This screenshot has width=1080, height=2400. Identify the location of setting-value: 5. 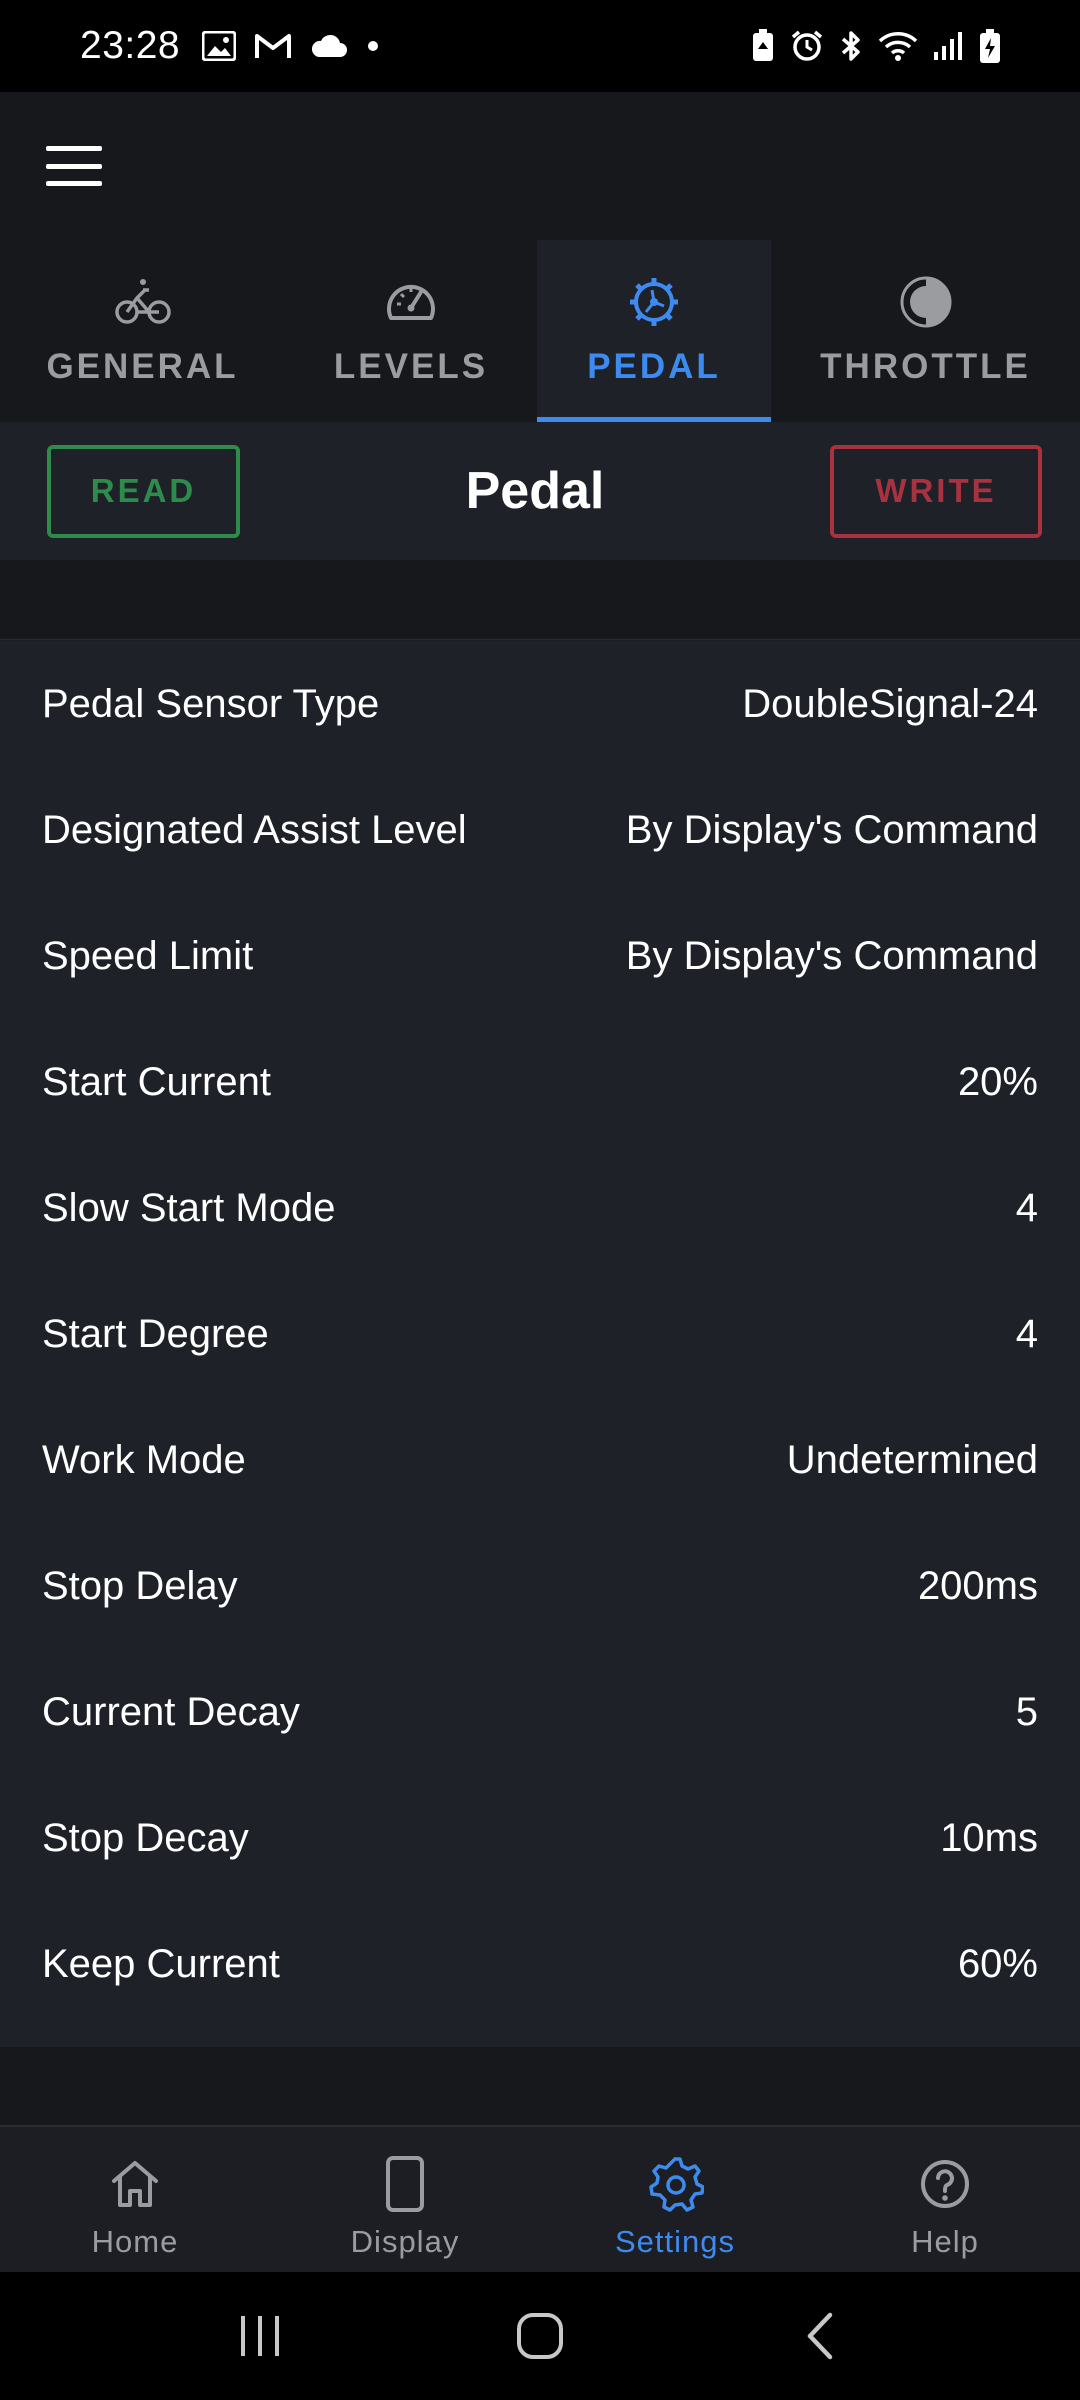
(1026, 1711).